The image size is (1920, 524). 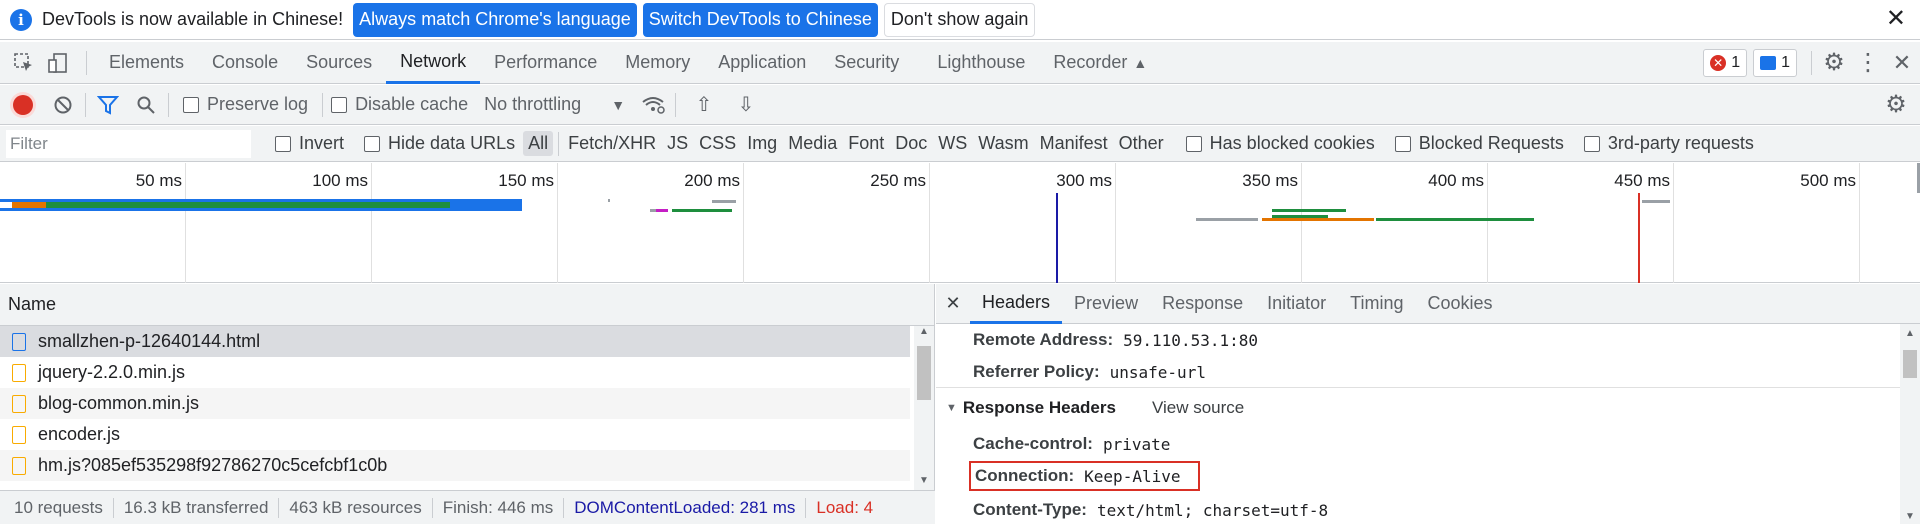 I want to click on domcontentloaded-time: DOMContentLoaded: 281 ms, so click(x=685, y=507).